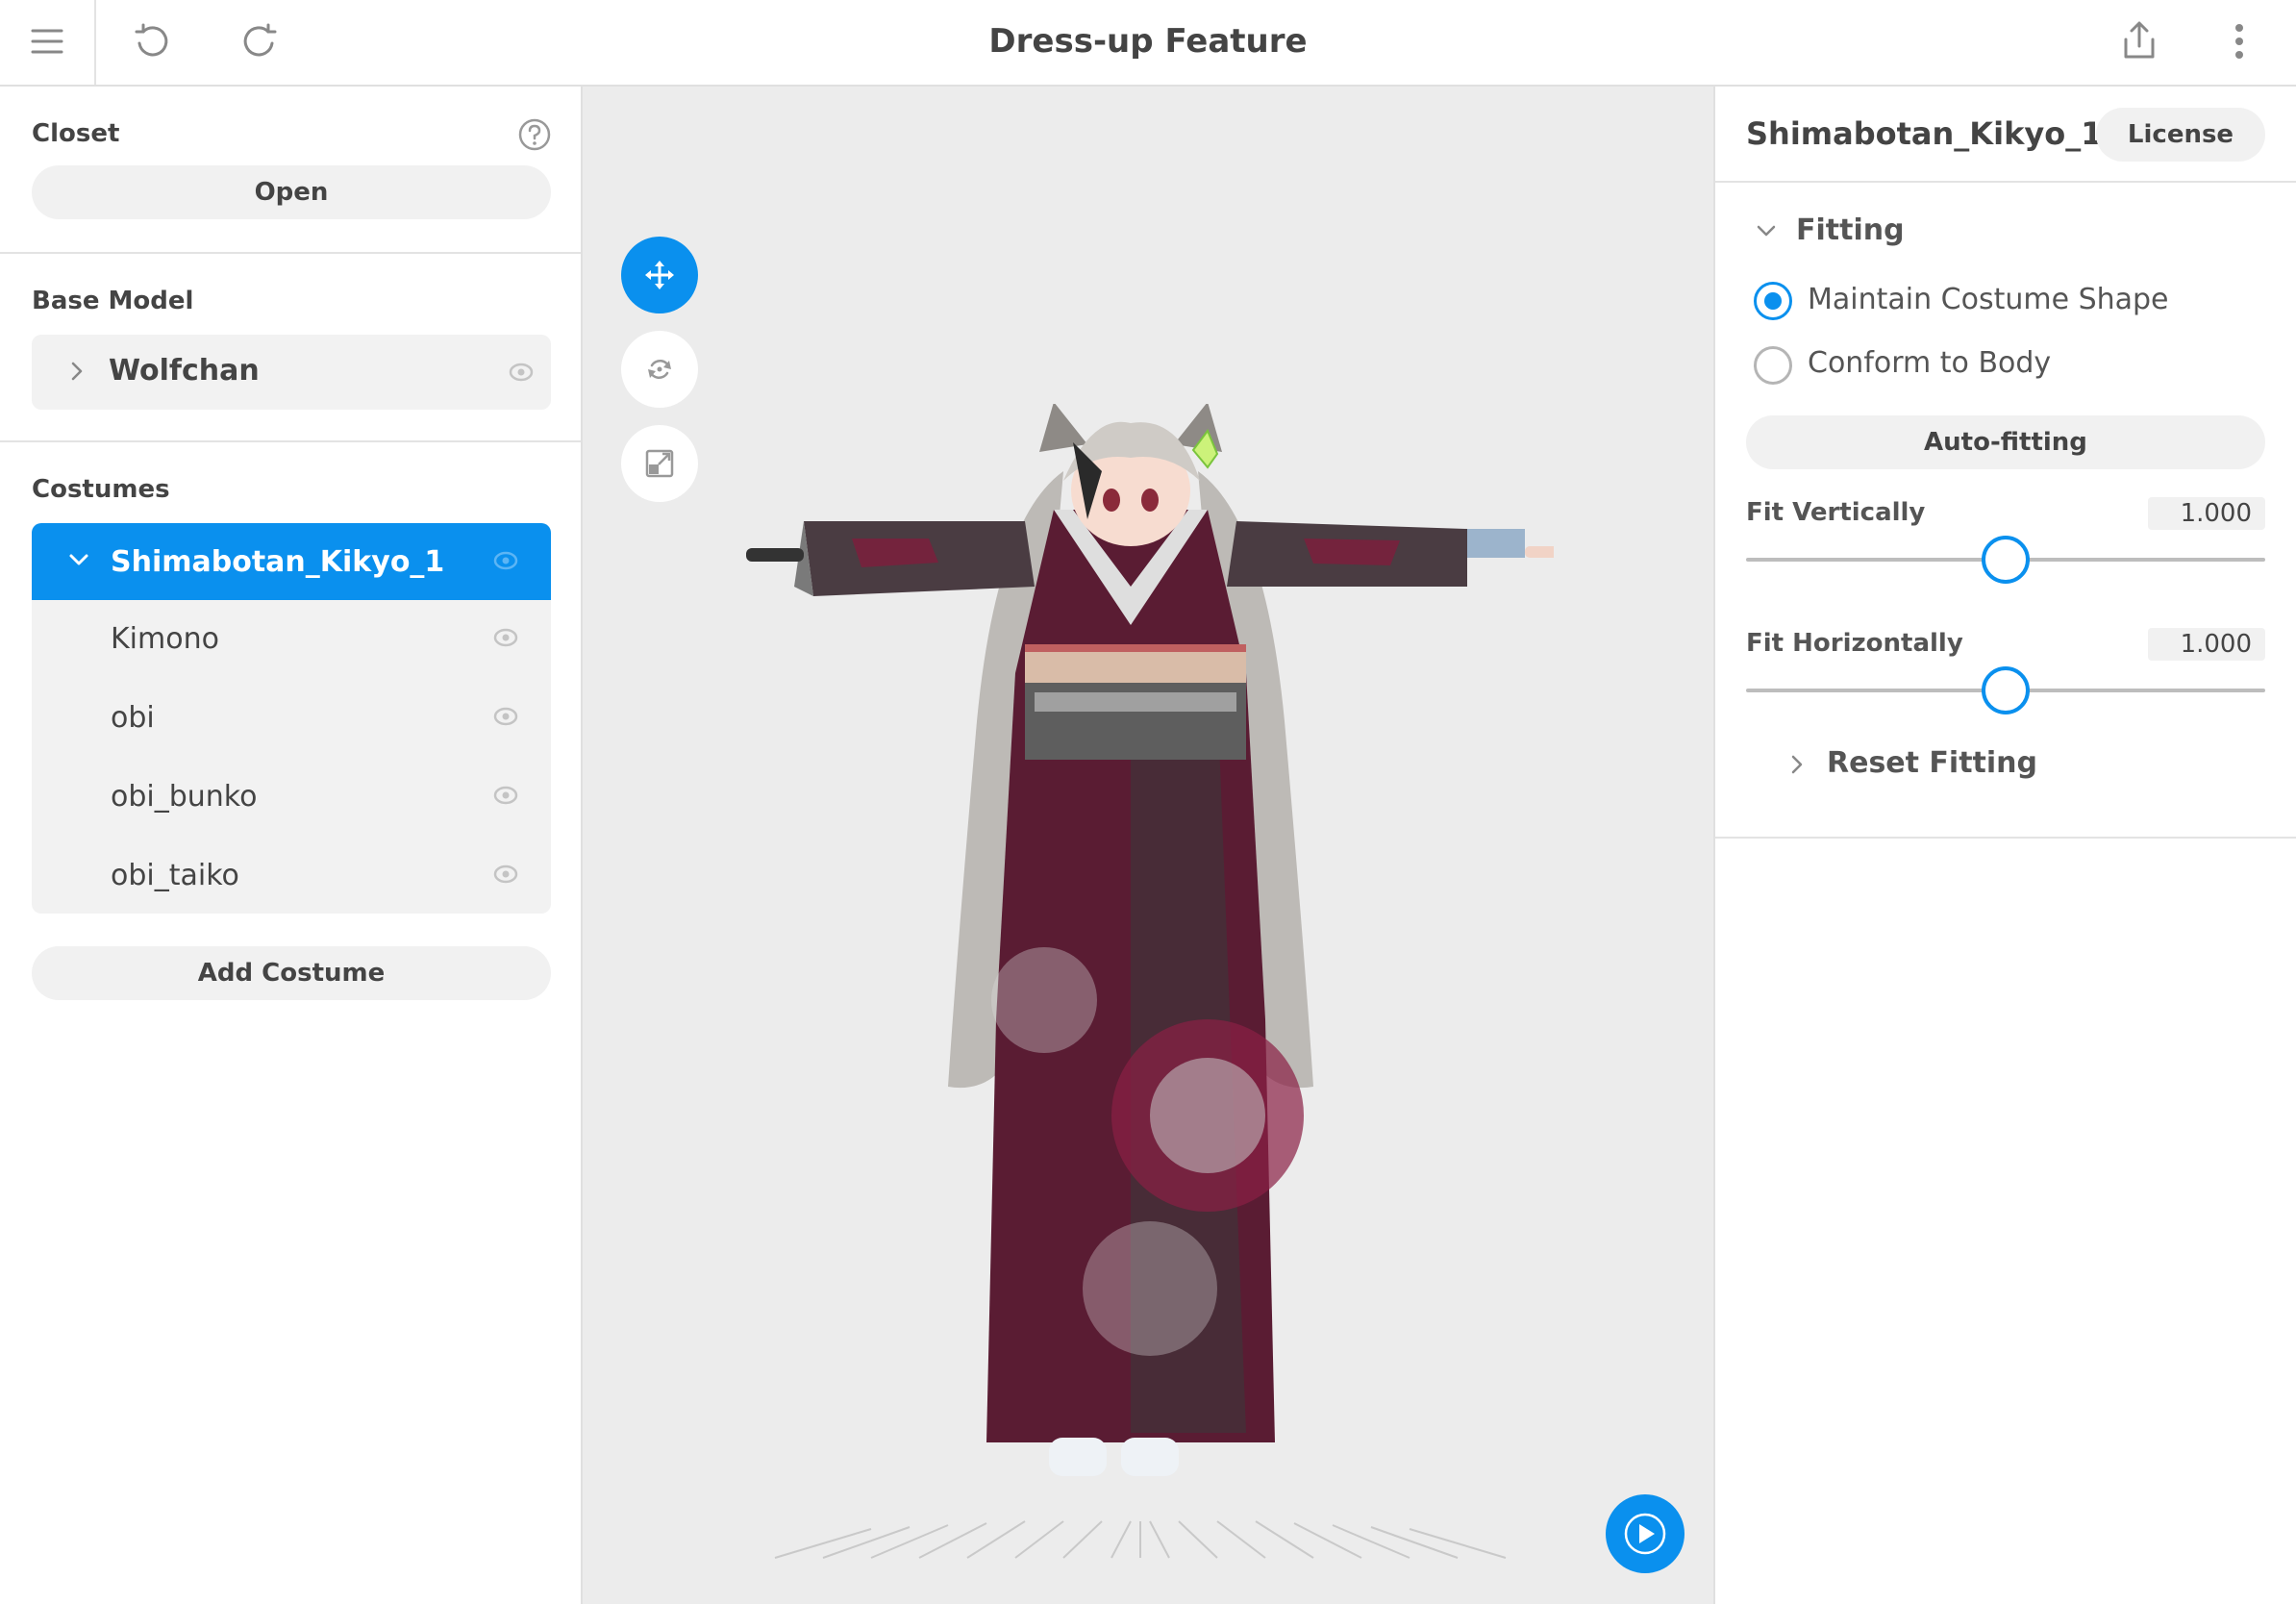 Image resolution: width=2296 pixels, height=1604 pixels. I want to click on closet-label: Closet, so click(76, 133).